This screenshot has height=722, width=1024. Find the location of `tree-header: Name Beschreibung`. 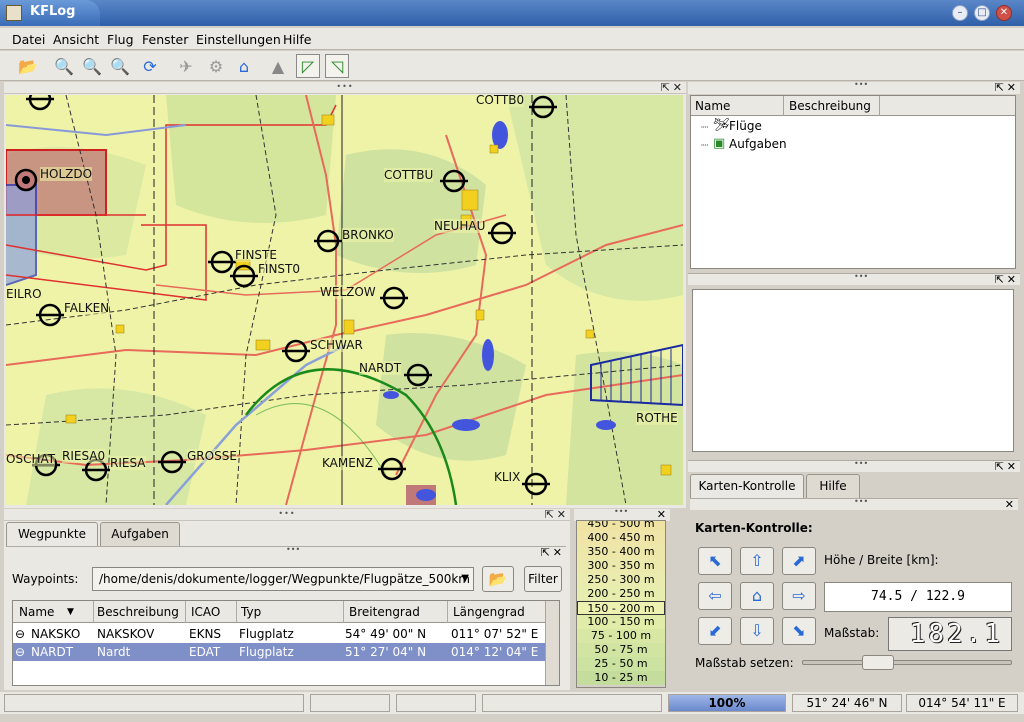

tree-header: Name Beschreibung is located at coordinates (853, 106).